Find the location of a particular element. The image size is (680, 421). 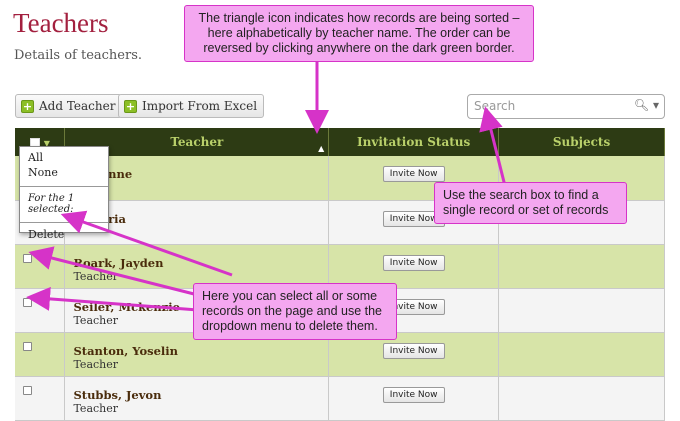

teacher-name: Roark, Jayden is located at coordinates (200, 263).